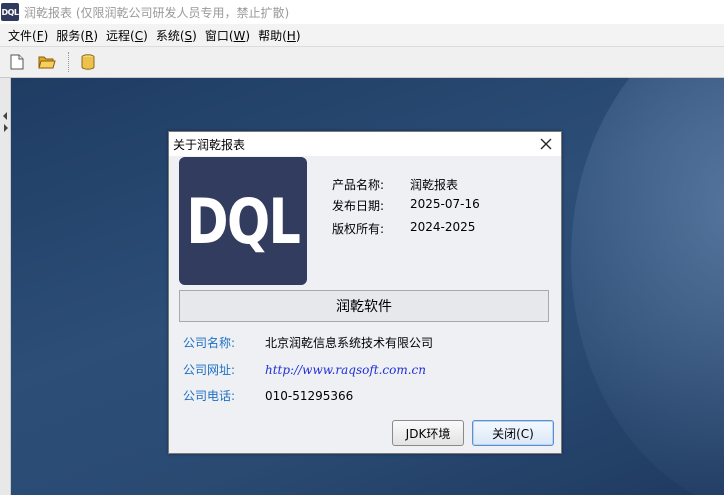 This screenshot has height=495, width=724. What do you see at coordinates (403, 228) in the screenshot?
I see `copyright-row: 版权所有: 2024-2025` at bounding box center [403, 228].